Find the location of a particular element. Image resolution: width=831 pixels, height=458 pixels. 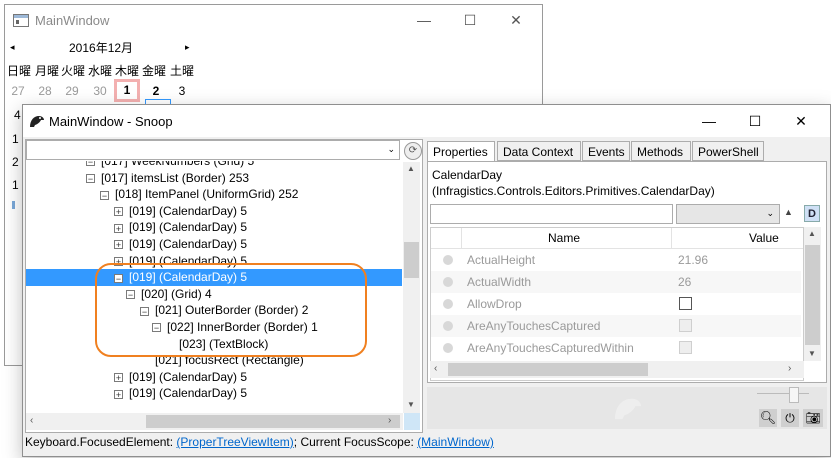

bg-title-bar: MainWindow — ☐ ✕ is located at coordinates (273, 20).